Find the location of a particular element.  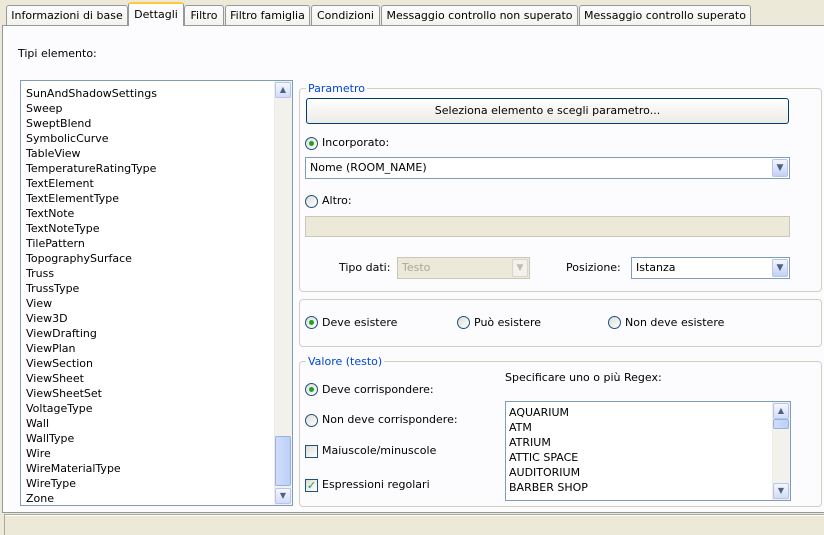

list-item: ViewDrafting is located at coordinates (61, 333).